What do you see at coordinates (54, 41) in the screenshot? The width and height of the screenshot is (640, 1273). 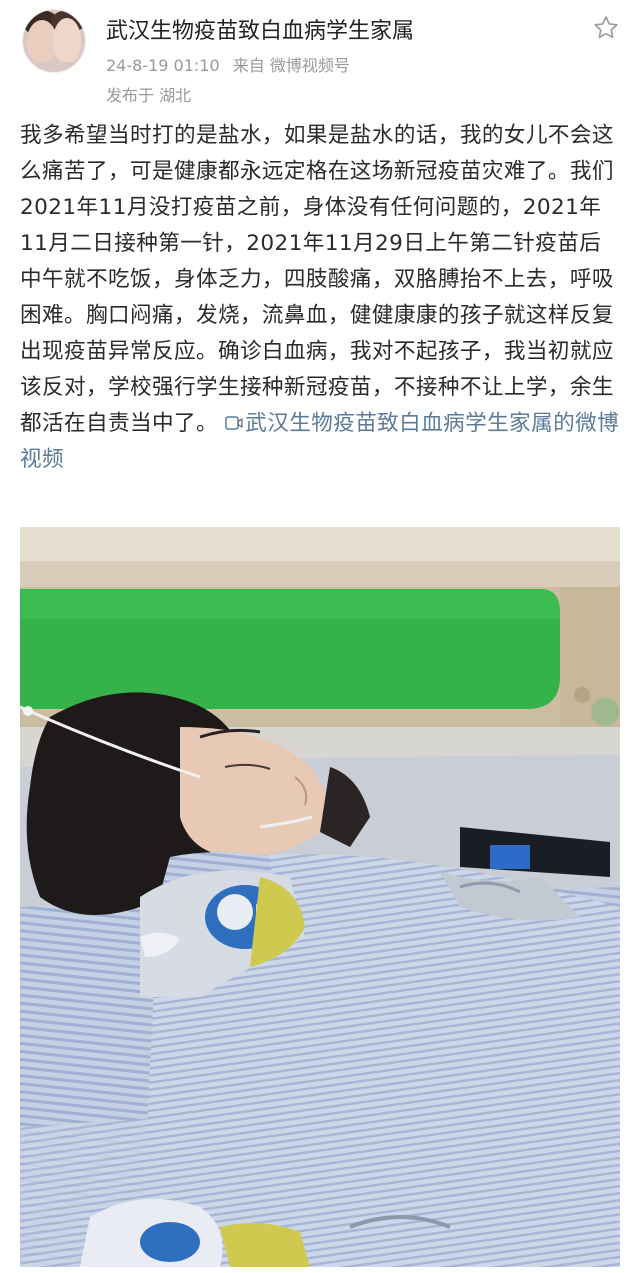 I see `avatar` at bounding box center [54, 41].